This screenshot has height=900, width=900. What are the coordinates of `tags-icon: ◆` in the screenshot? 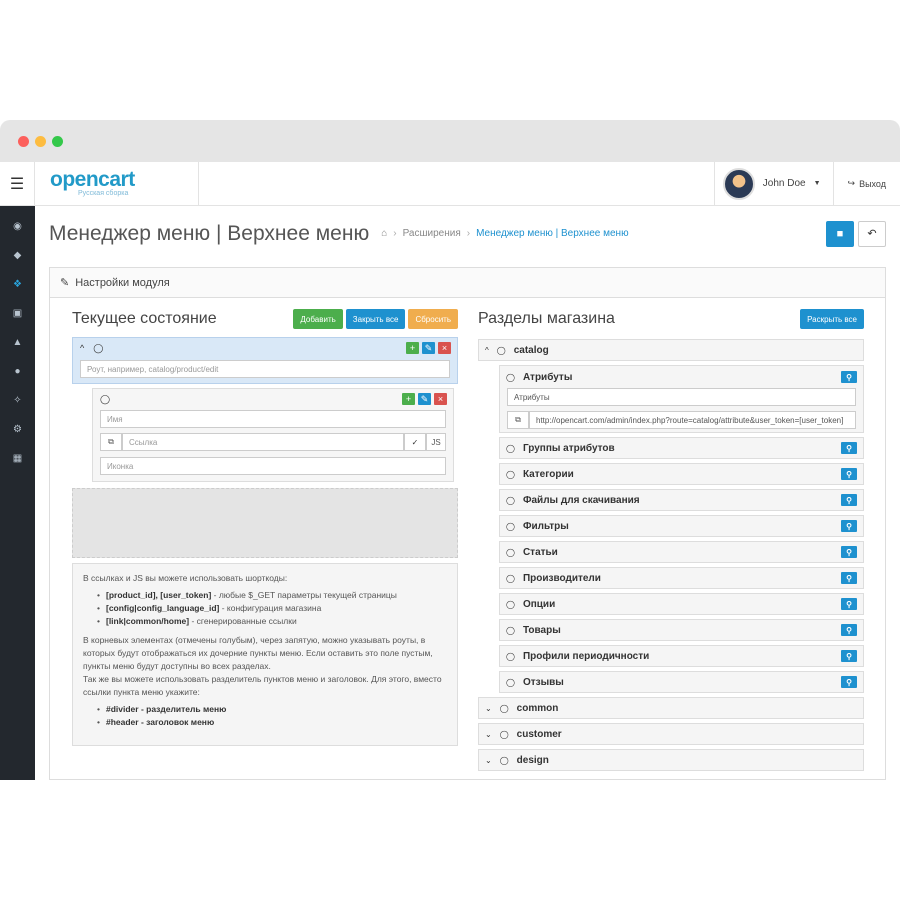 It's located at (17, 255).